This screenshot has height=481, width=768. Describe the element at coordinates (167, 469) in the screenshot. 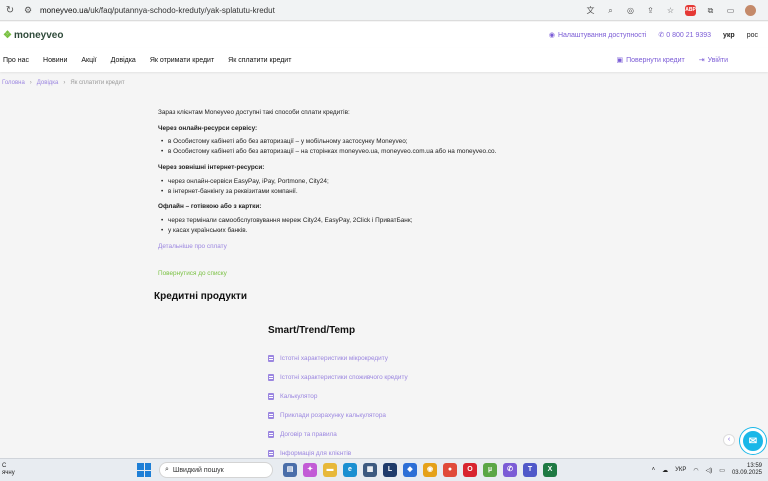

I see `search-icon: ⌕` at that location.